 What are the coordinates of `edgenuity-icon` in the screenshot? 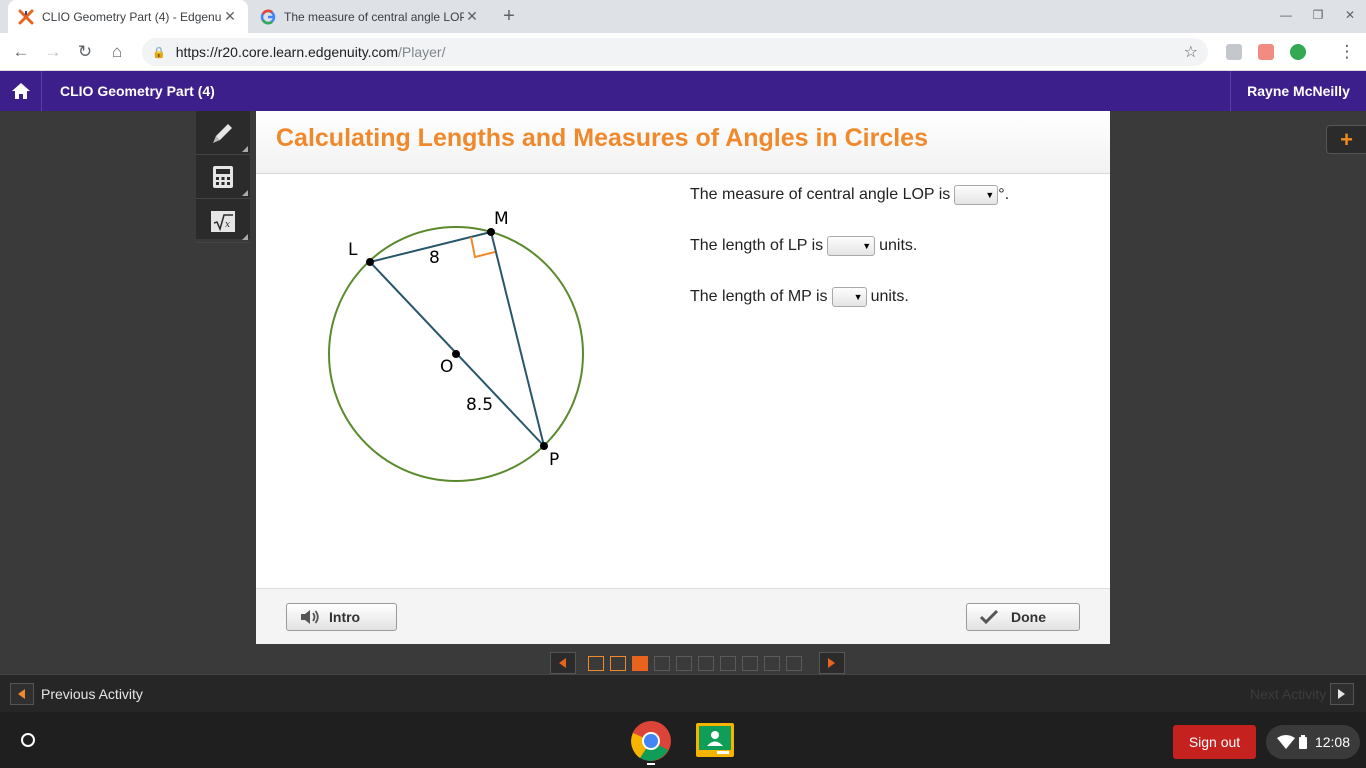 It's located at (26, 16).